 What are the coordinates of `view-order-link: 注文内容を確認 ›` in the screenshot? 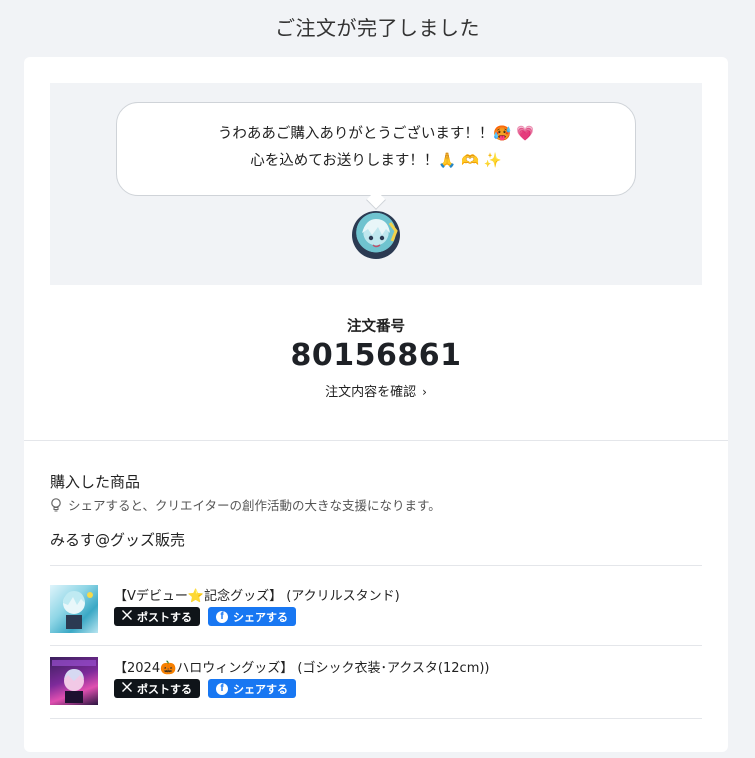 It's located at (376, 390).